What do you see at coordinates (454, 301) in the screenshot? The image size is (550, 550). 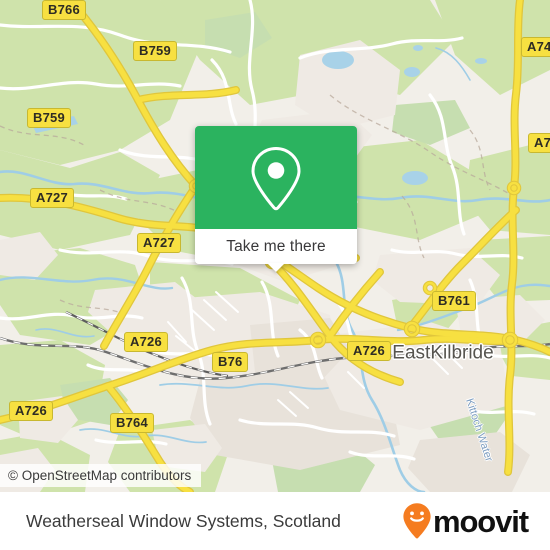 I see `road-shield-b761: B761` at bounding box center [454, 301].